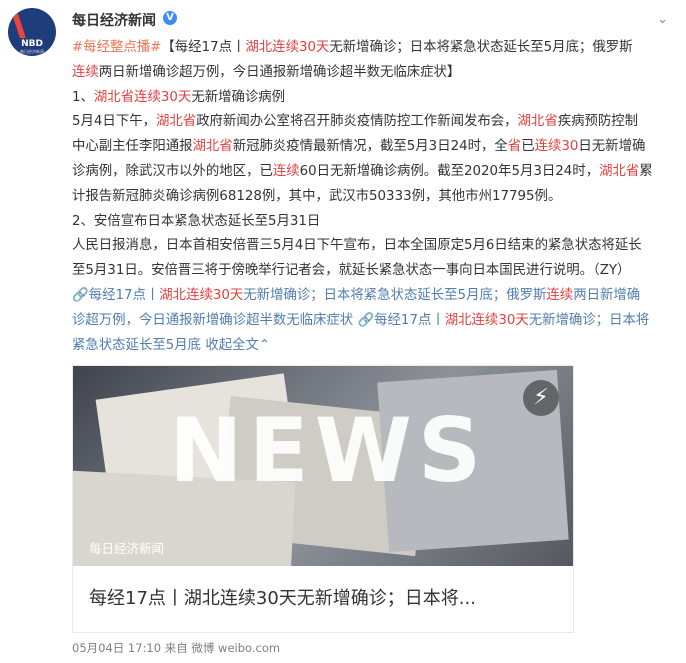  Describe the element at coordinates (32, 51) in the screenshot. I see `avatar-logo-subtext: 每日经济新闻` at that location.